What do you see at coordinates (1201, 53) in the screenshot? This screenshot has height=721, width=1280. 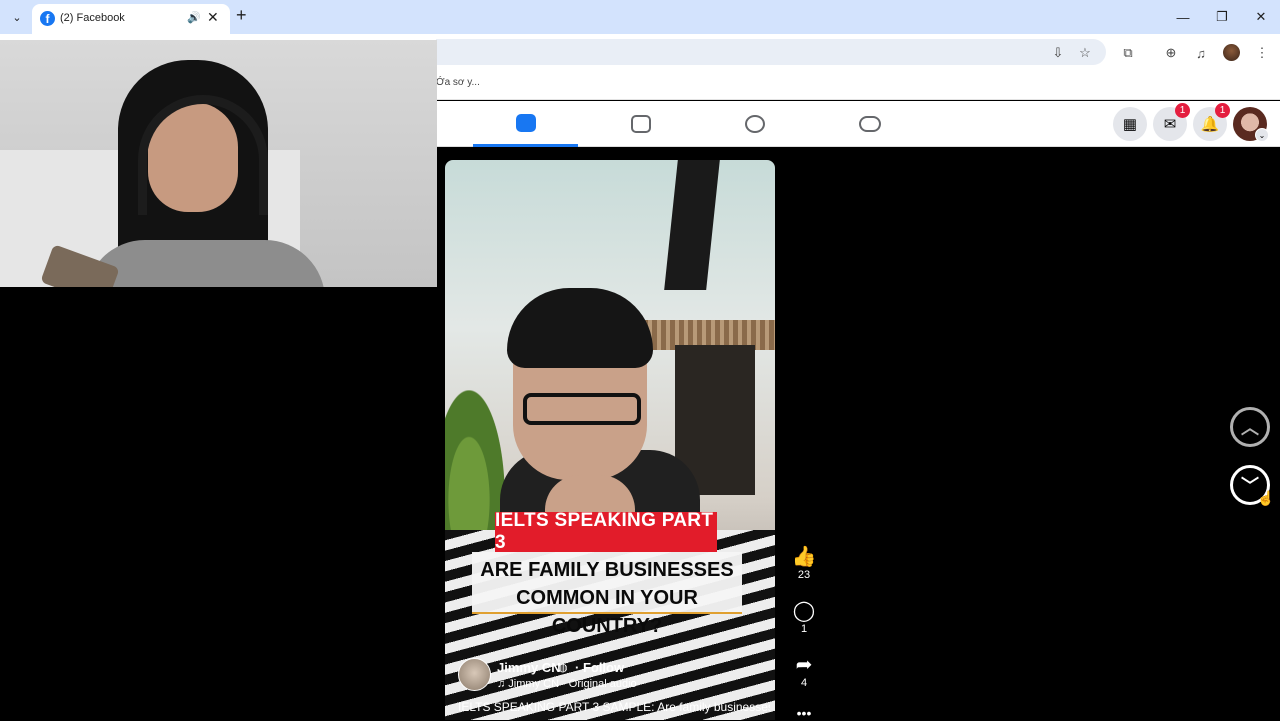 I see `media-control-icon: ♫` at bounding box center [1201, 53].